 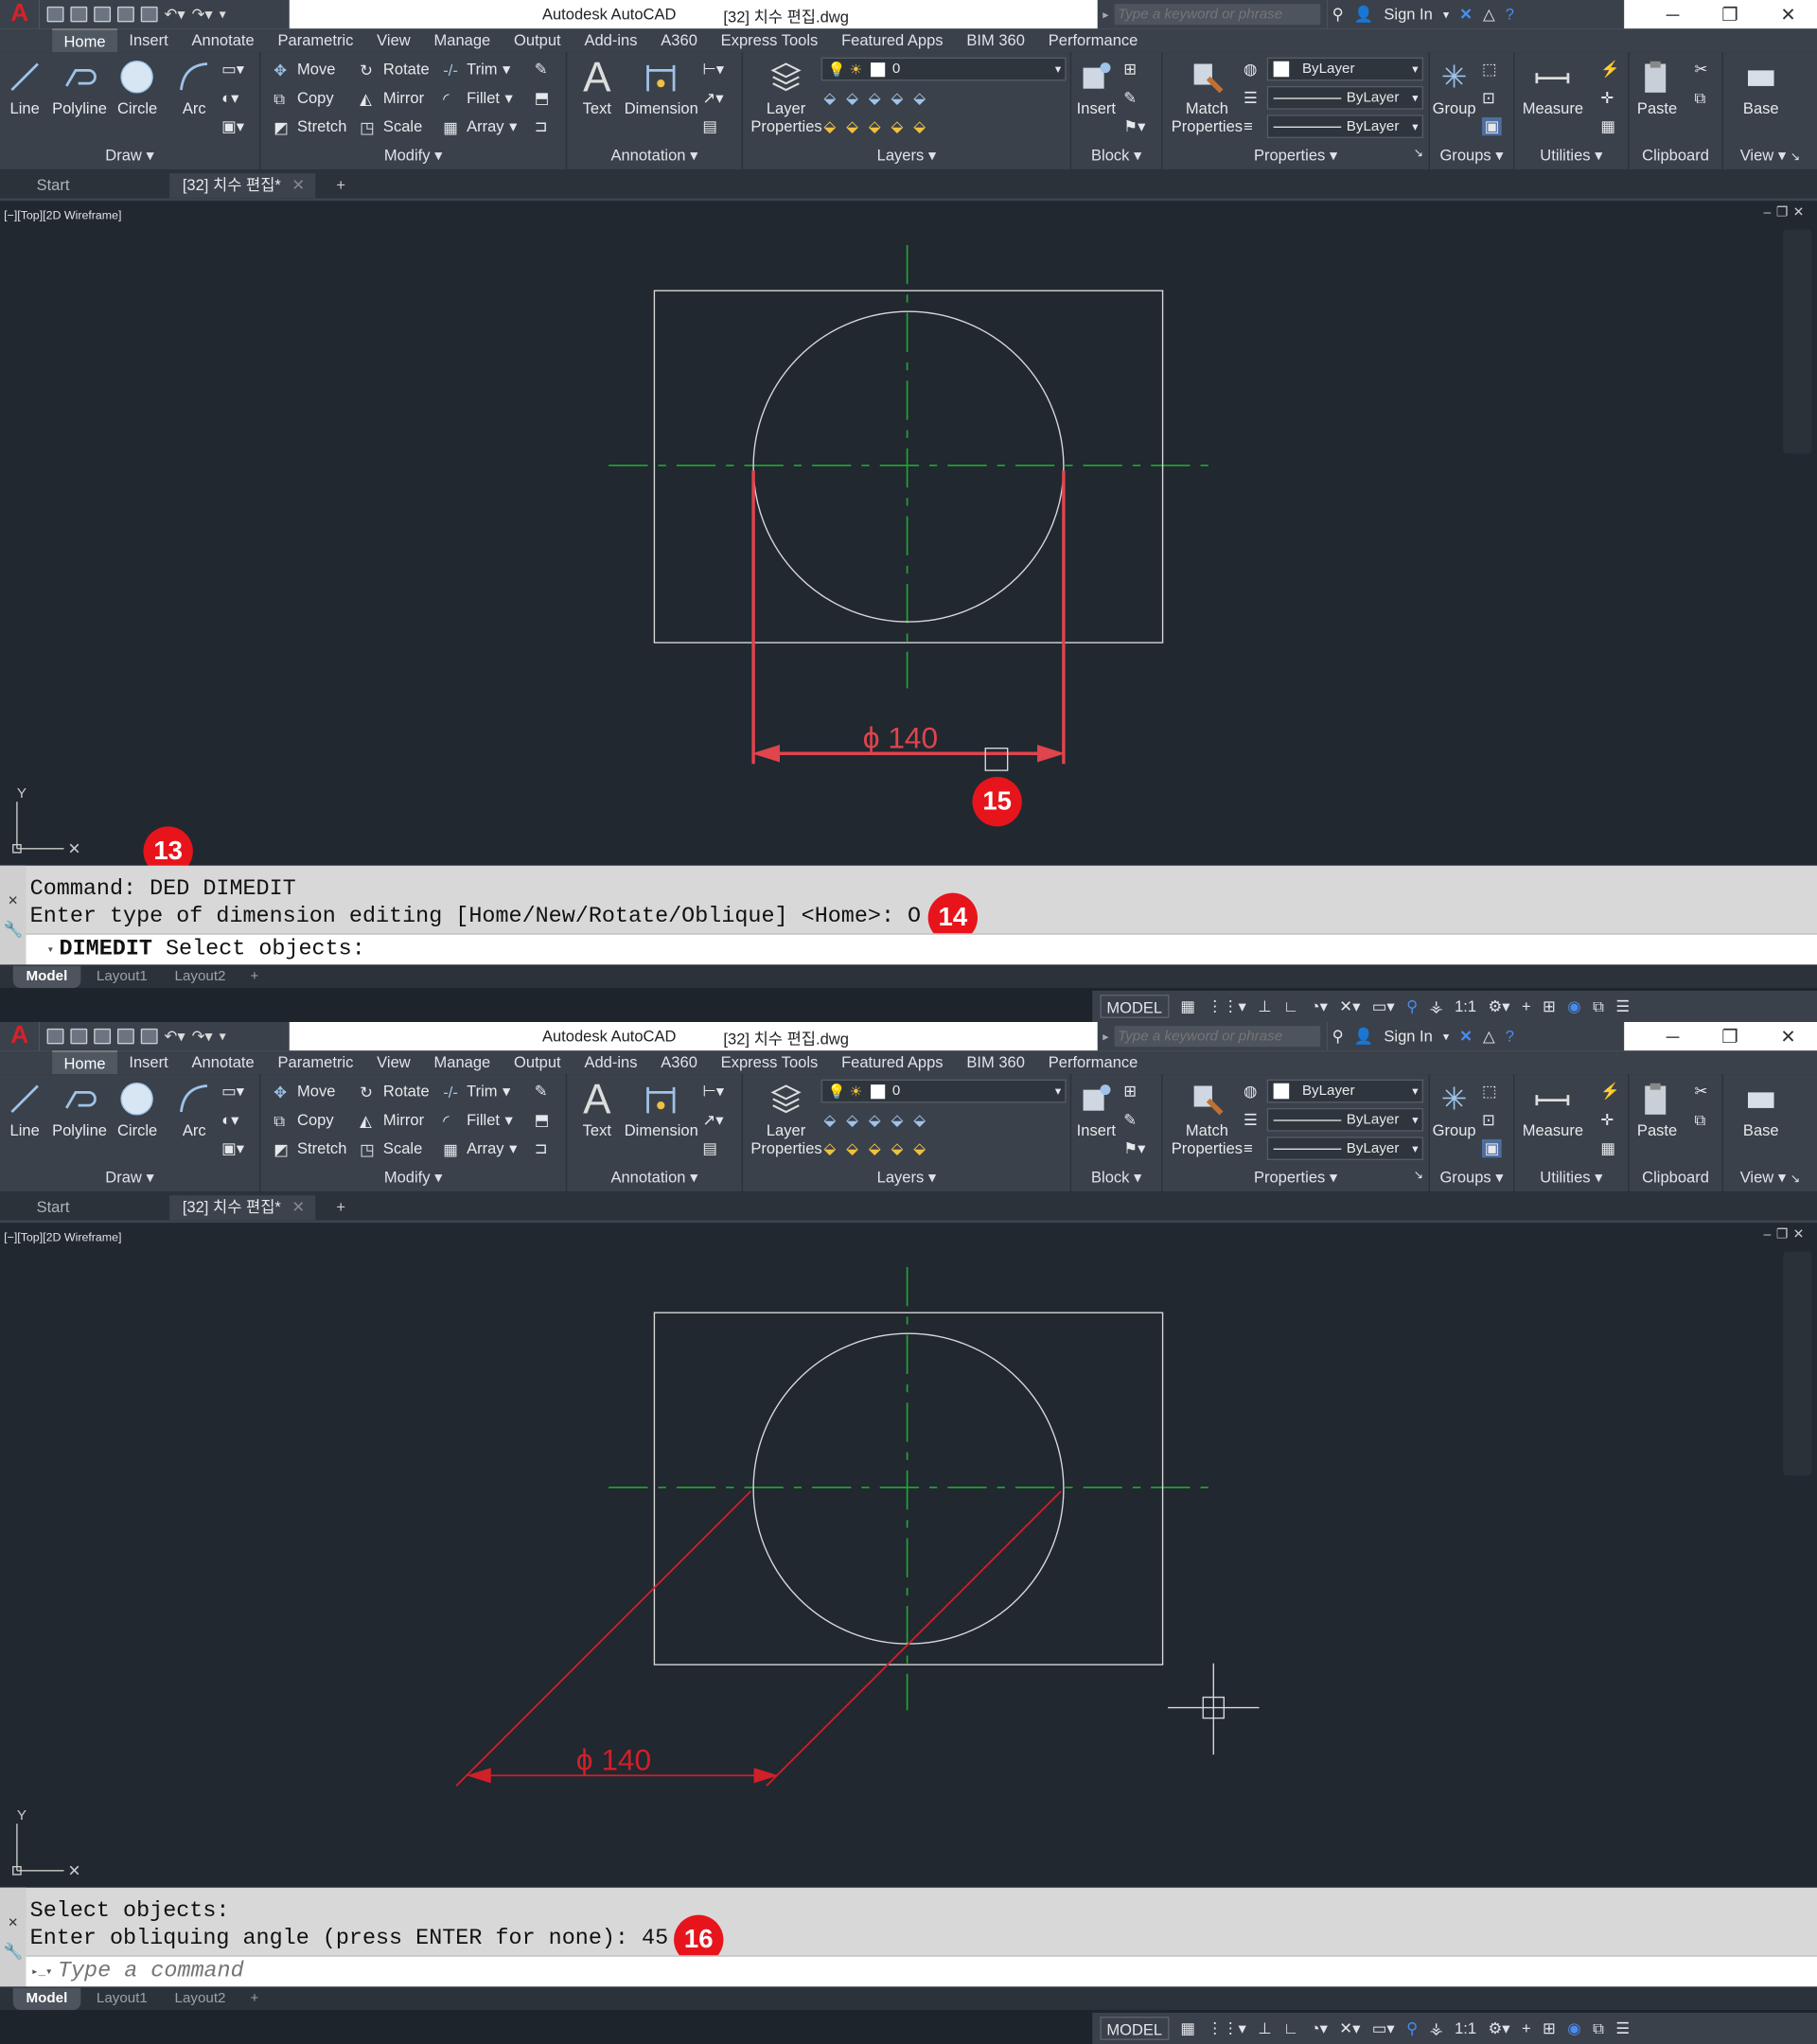 What do you see at coordinates (20, 1036) in the screenshot?
I see `autocad-logo: A` at bounding box center [20, 1036].